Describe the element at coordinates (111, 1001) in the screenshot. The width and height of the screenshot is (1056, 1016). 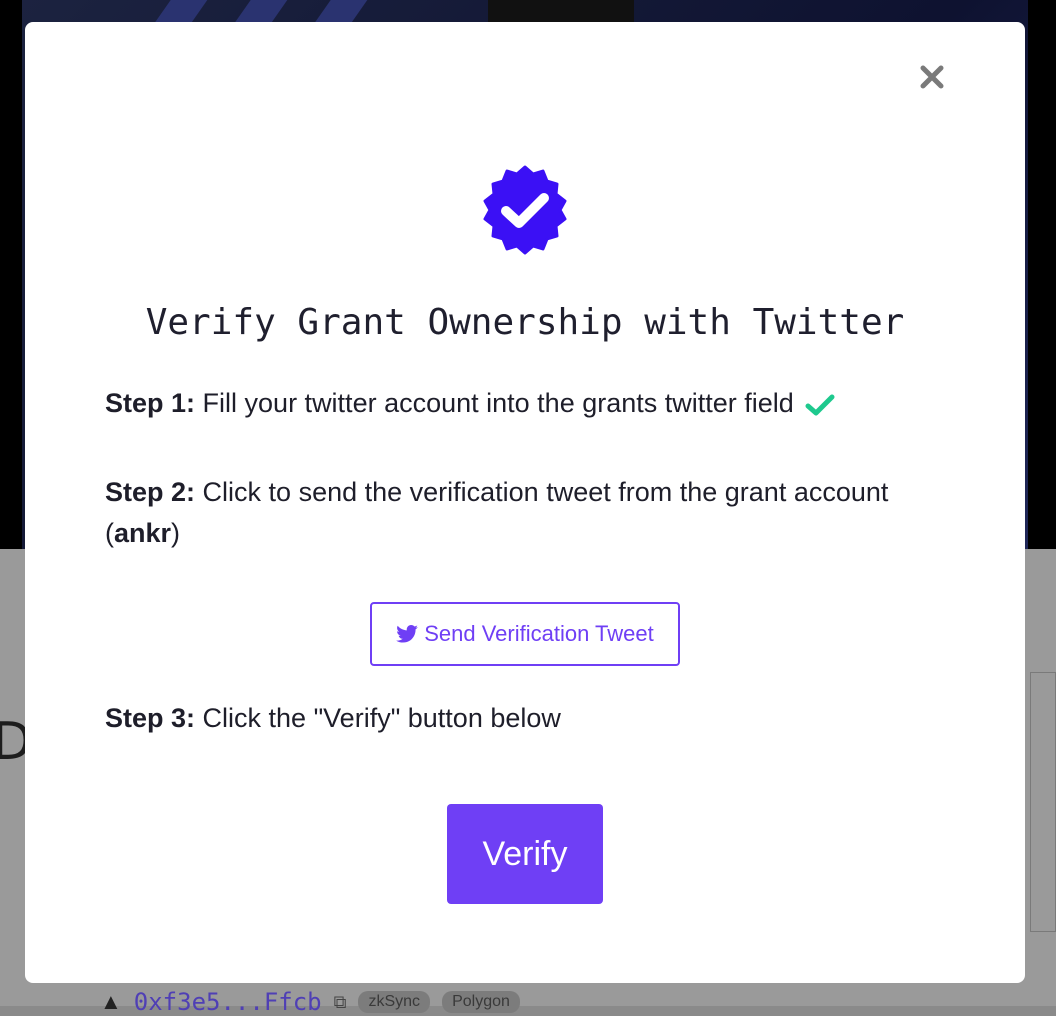
I see `ethereum-icon: ▲` at that location.